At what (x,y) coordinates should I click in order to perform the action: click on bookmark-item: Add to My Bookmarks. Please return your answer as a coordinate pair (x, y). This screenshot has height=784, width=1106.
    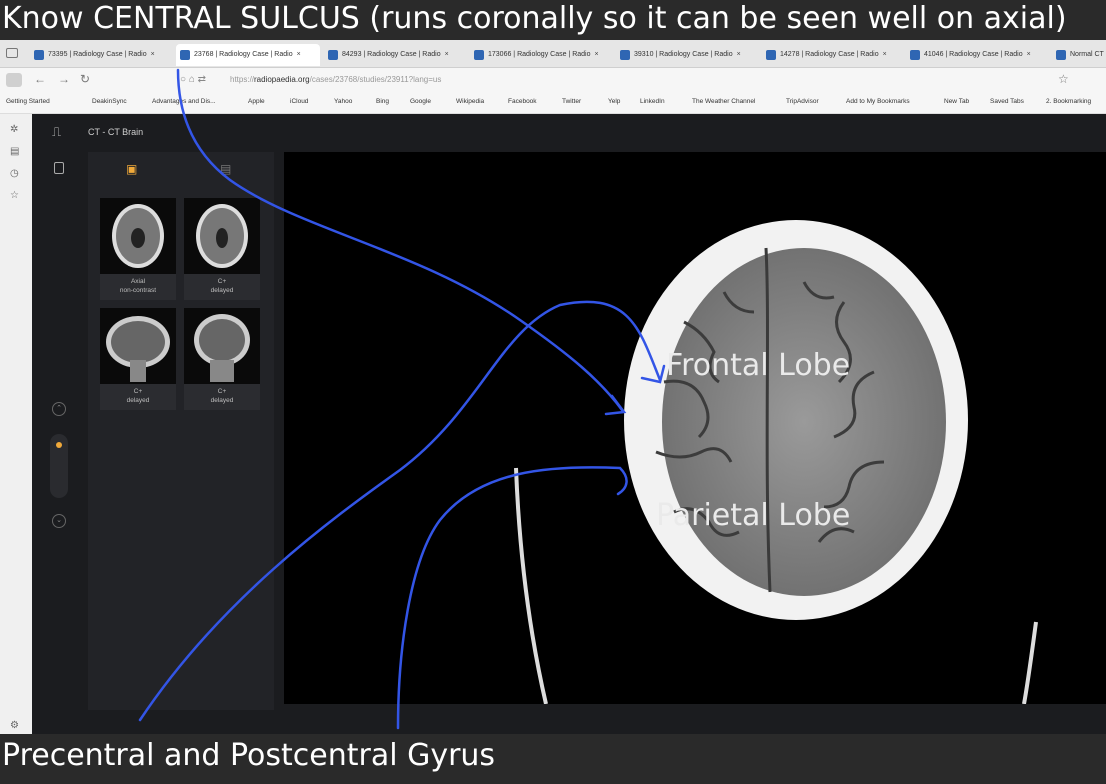
    Looking at the image, I should click on (878, 101).